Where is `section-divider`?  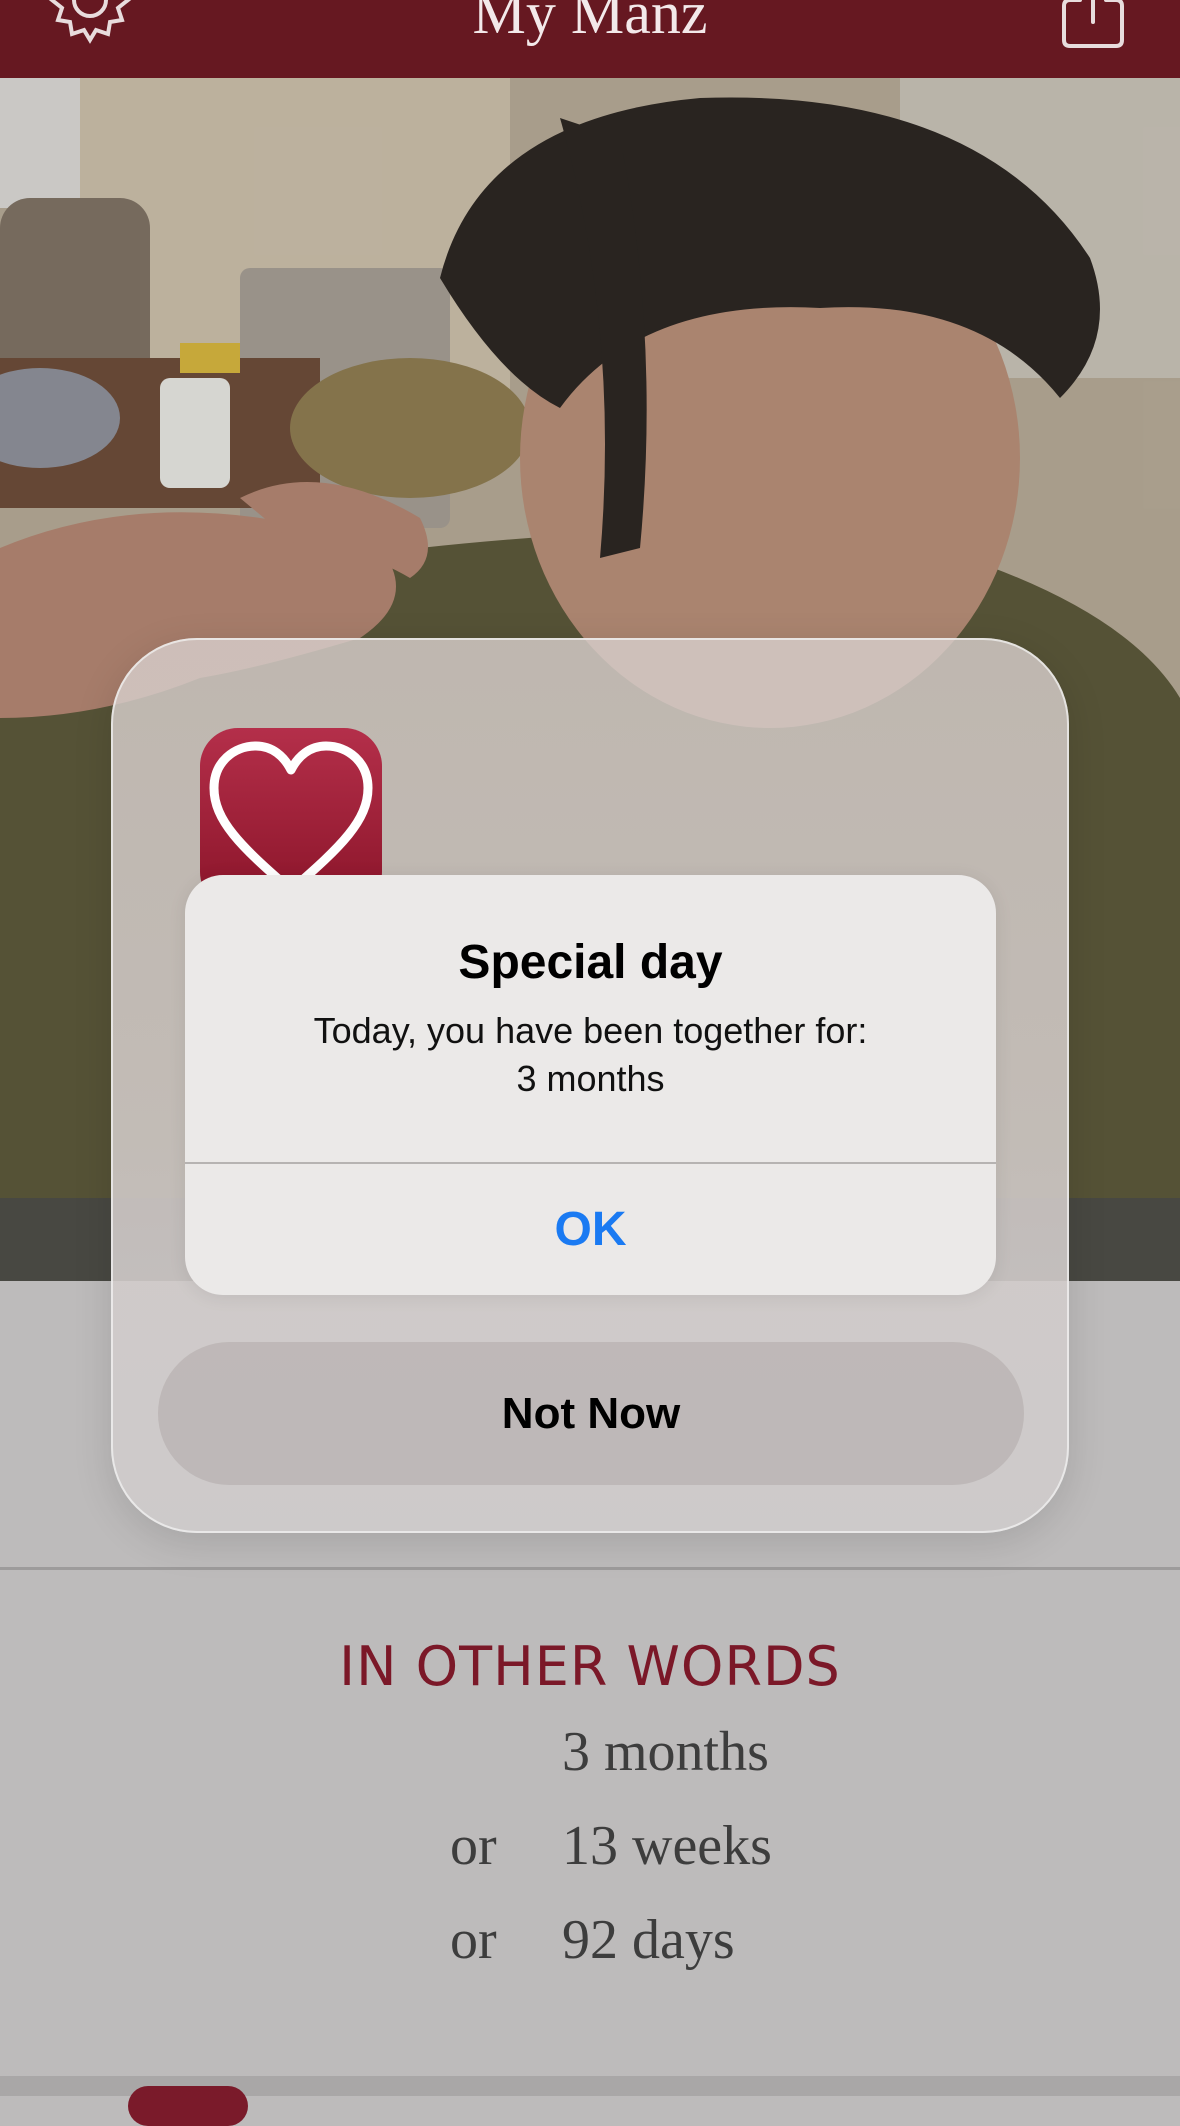 section-divider is located at coordinates (590, 1568).